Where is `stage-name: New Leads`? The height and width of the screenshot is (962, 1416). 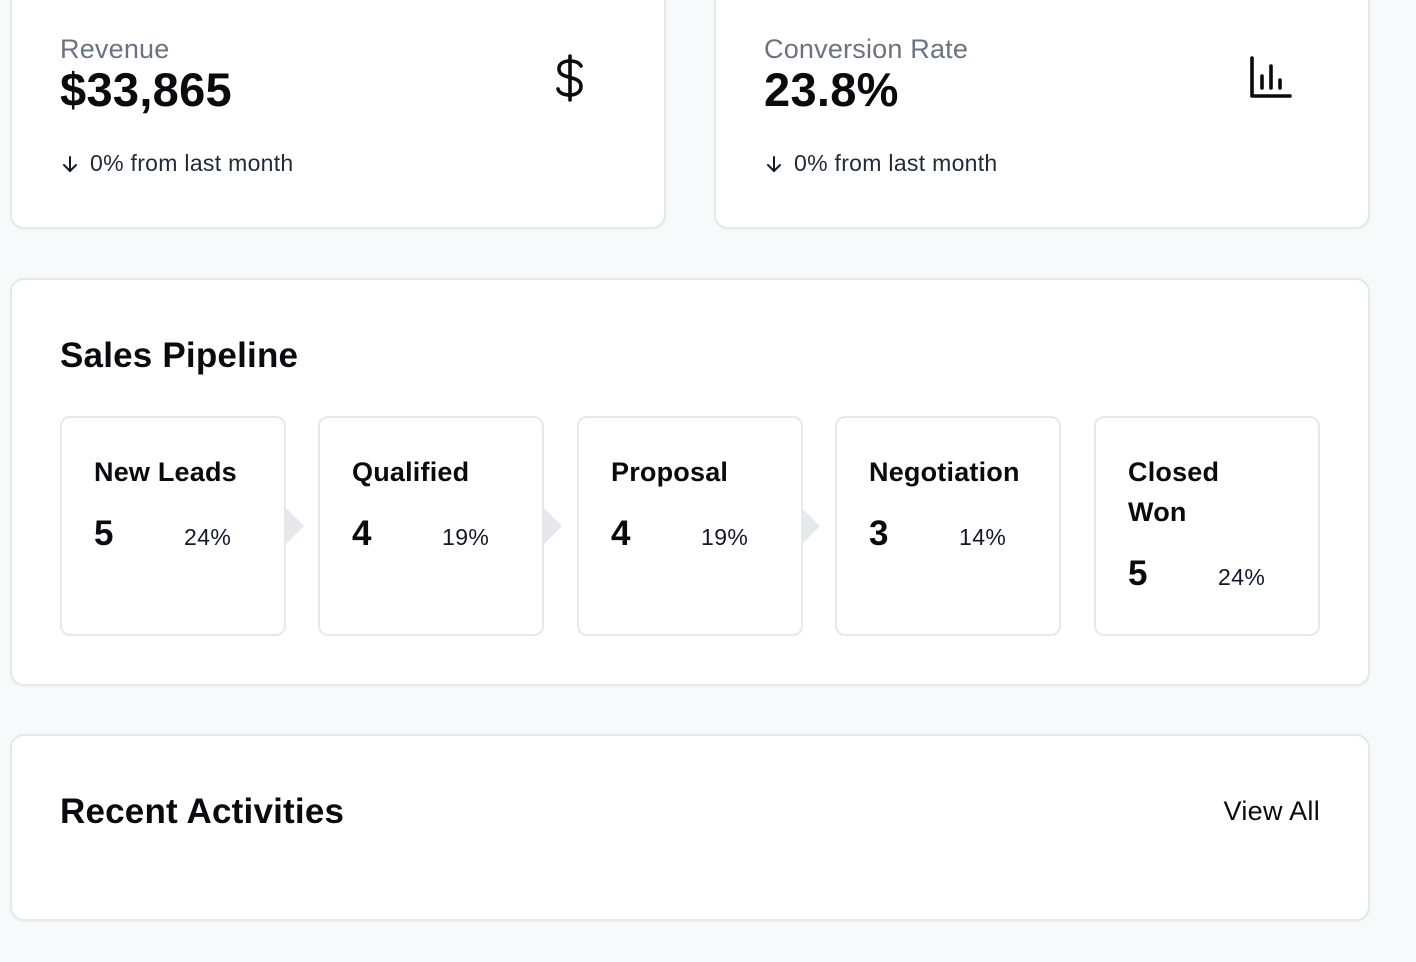
stage-name: New Leads is located at coordinates (165, 472).